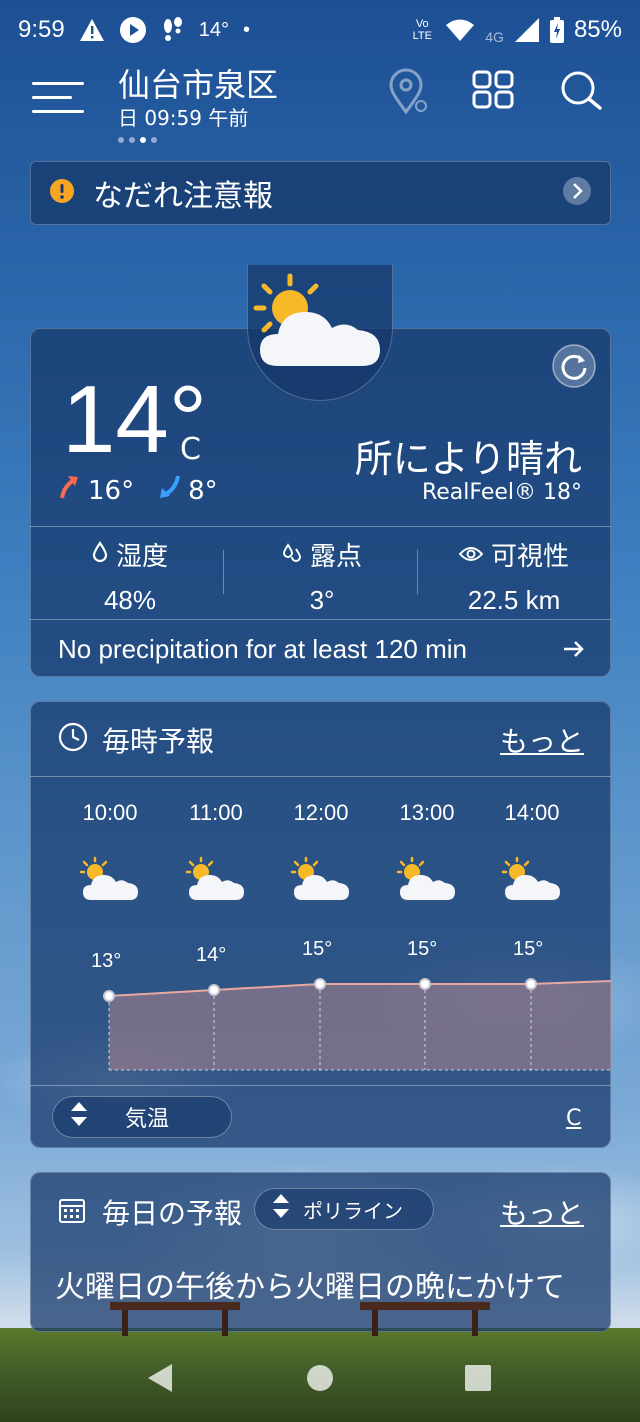  I want to click on temperature-unit: C, so click(190, 449).